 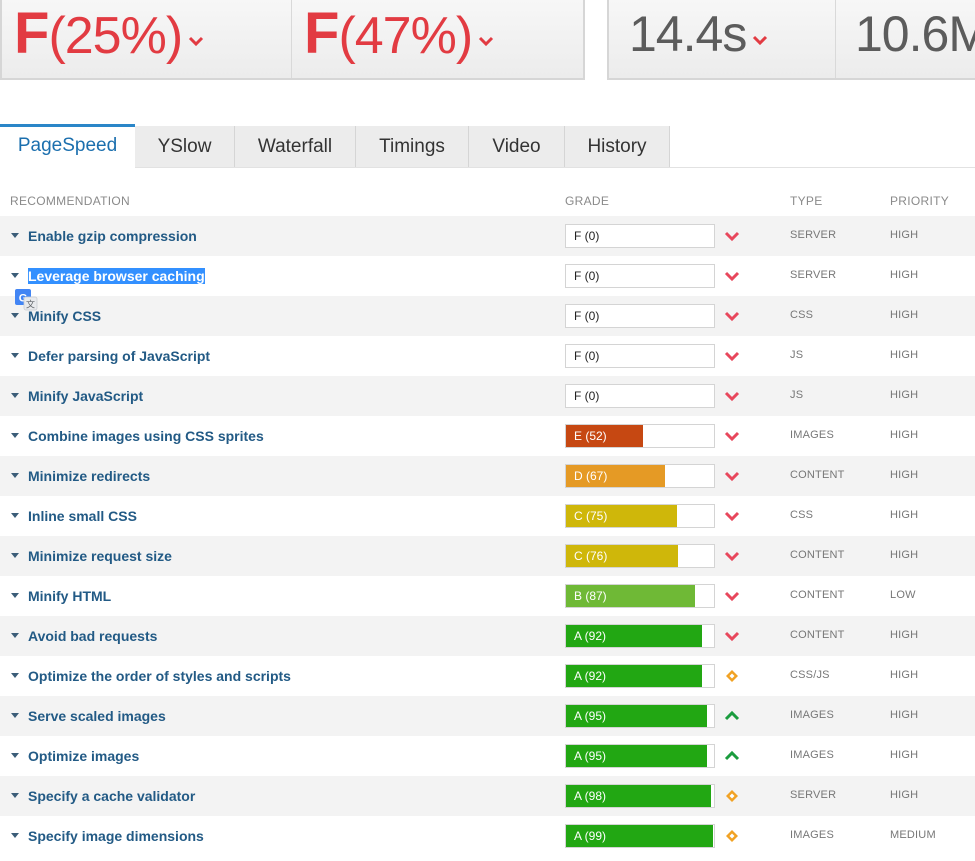 I want to click on recommendation-name: Minify HTML, so click(x=69, y=596).